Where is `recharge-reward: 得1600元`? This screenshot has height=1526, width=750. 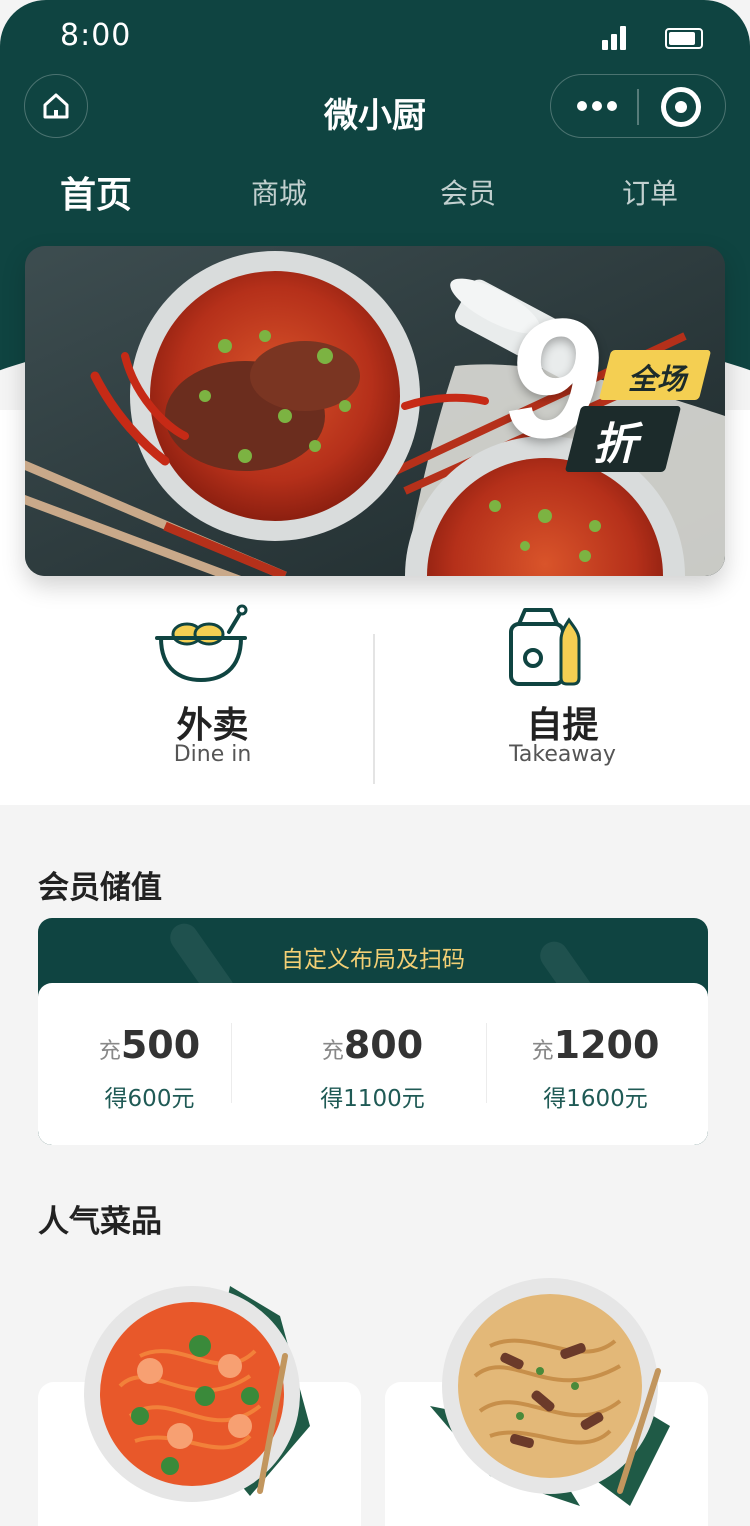 recharge-reward: 得1600元 is located at coordinates (595, 1099).